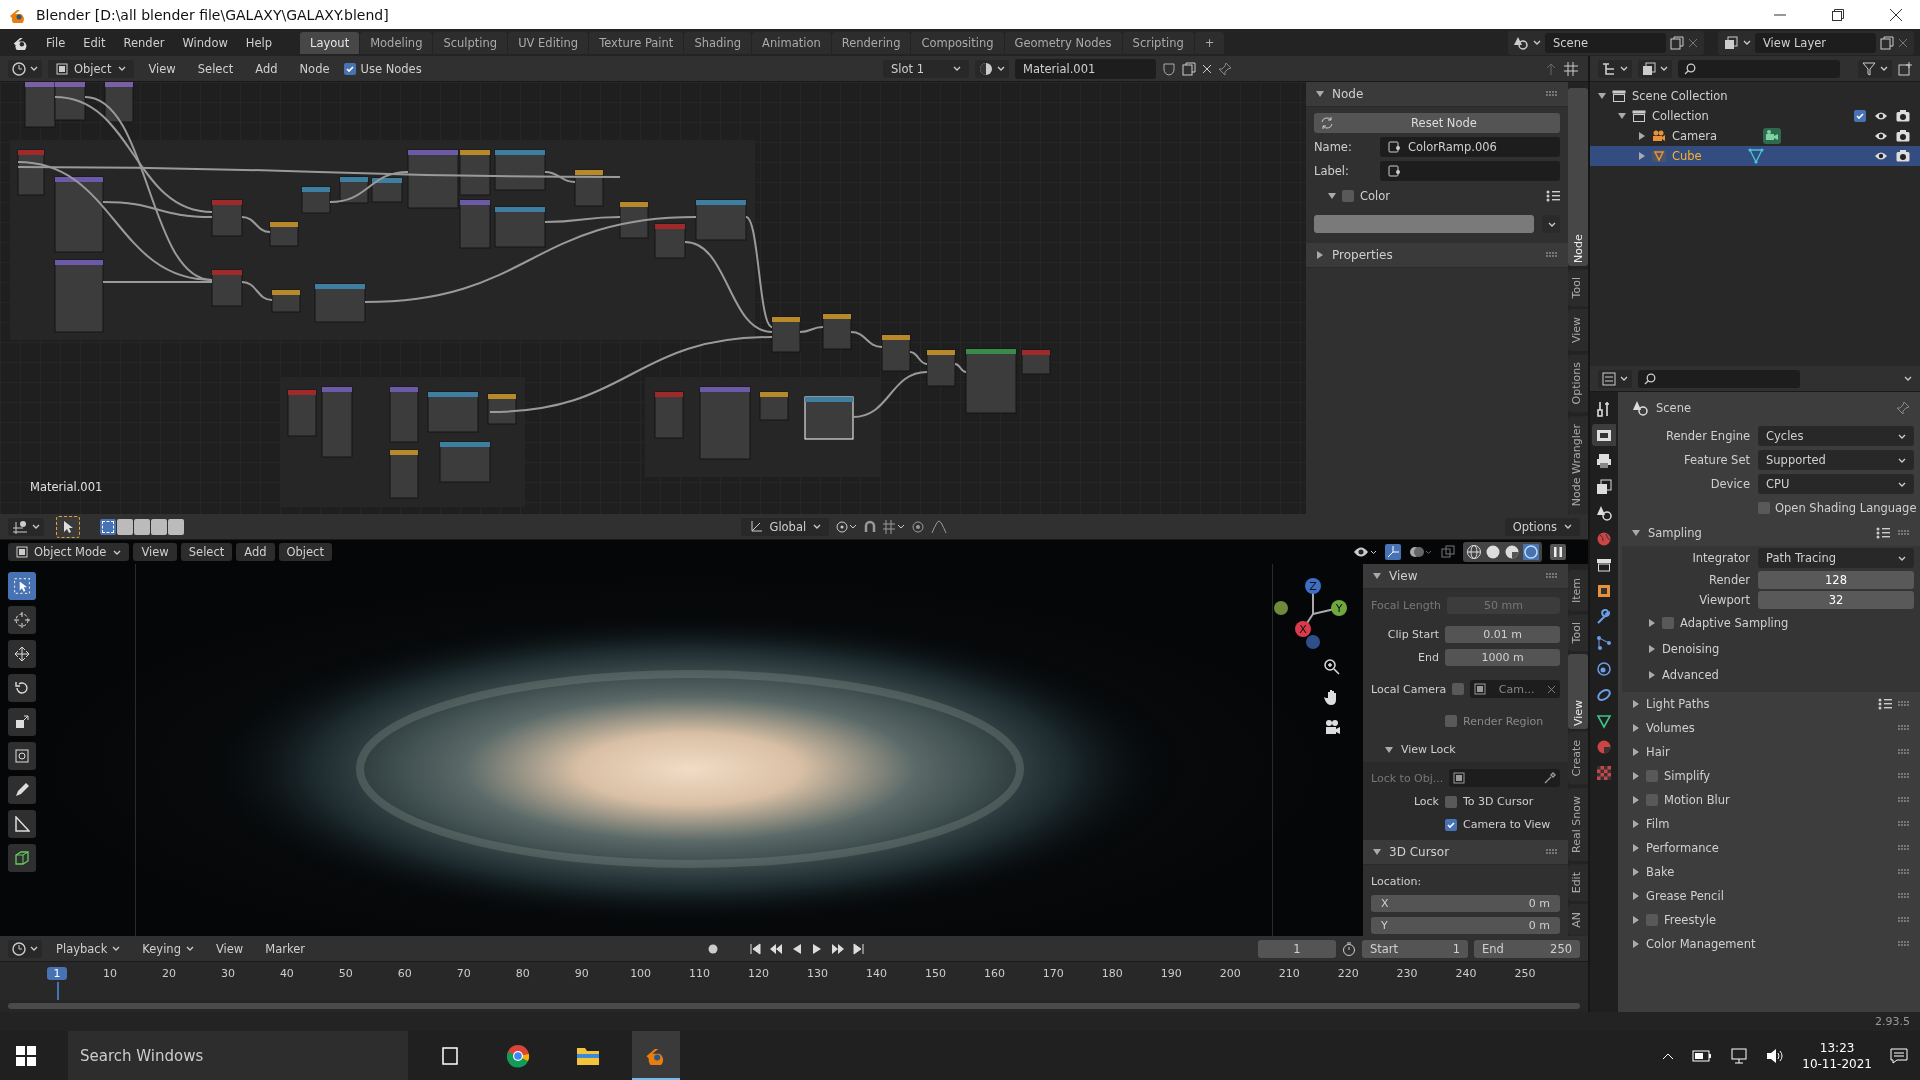 The width and height of the screenshot is (1920, 1080). I want to click on dropdown: Path Tracing, so click(1836, 558).